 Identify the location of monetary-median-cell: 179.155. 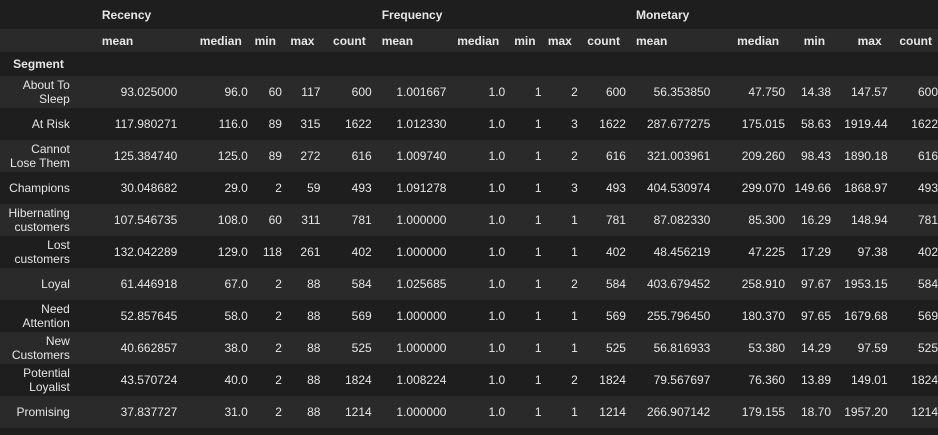
(748, 412).